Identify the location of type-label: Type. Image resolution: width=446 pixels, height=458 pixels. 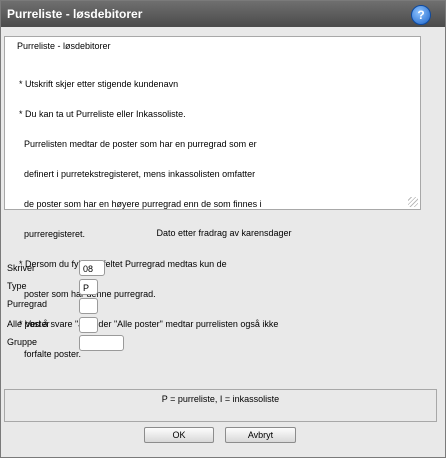
(17, 286).